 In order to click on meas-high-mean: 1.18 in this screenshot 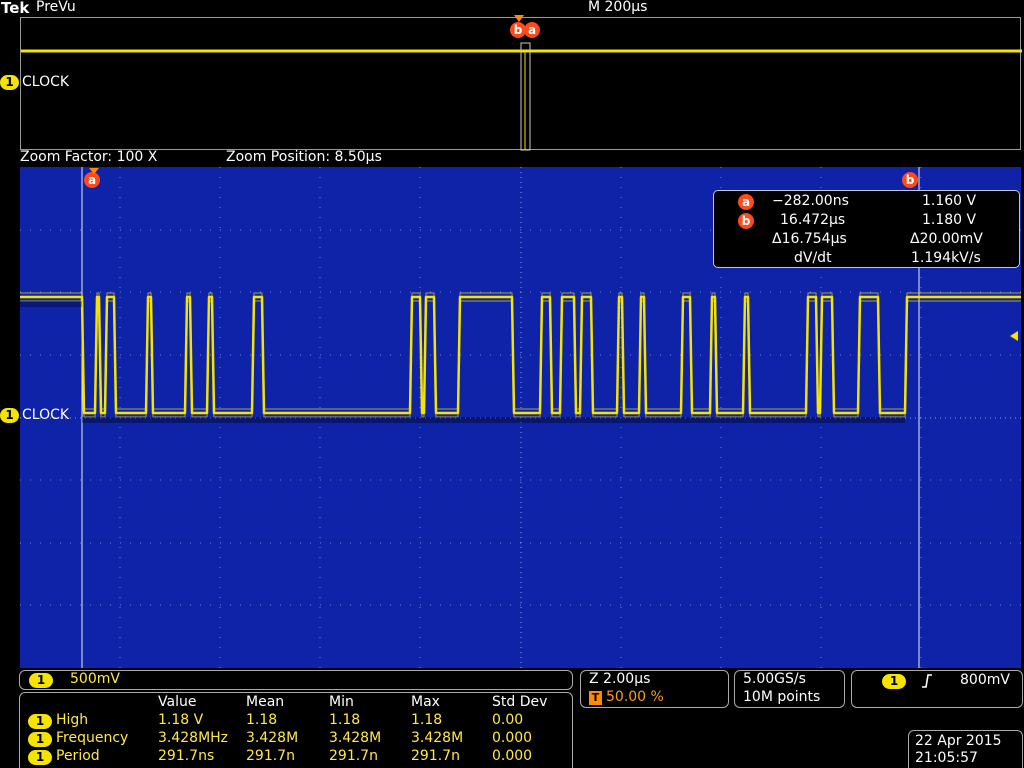, I will do `click(262, 720)`.